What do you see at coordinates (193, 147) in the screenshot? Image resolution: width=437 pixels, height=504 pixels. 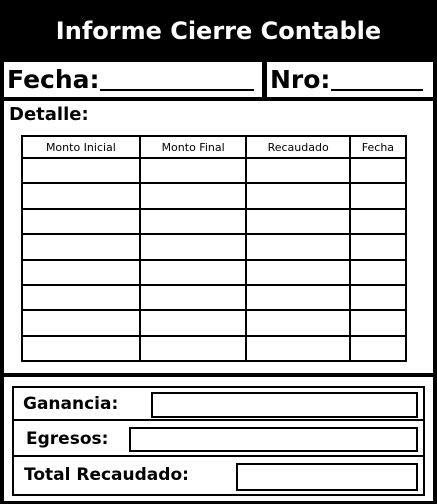 I see `column-header-monto-final: Monto Final` at bounding box center [193, 147].